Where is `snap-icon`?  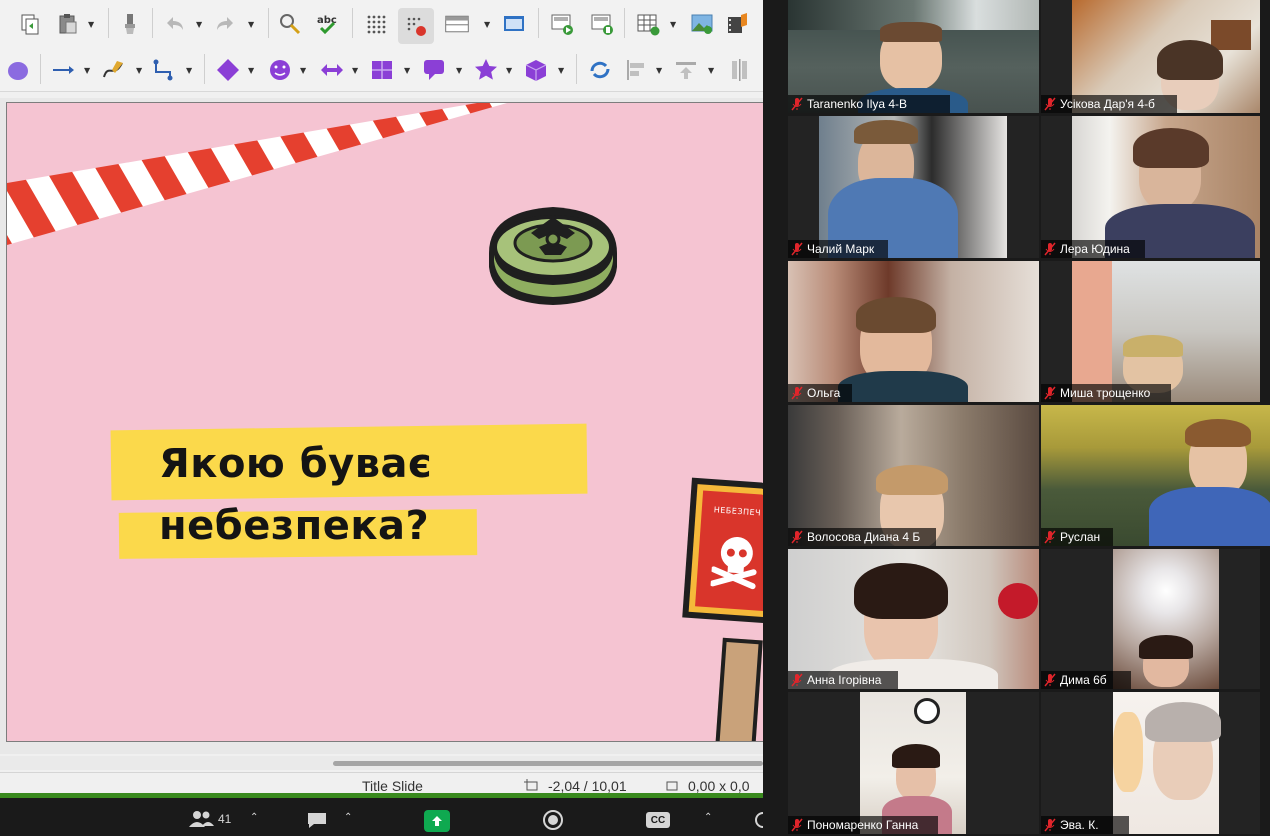
snap-icon is located at coordinates (416, 26).